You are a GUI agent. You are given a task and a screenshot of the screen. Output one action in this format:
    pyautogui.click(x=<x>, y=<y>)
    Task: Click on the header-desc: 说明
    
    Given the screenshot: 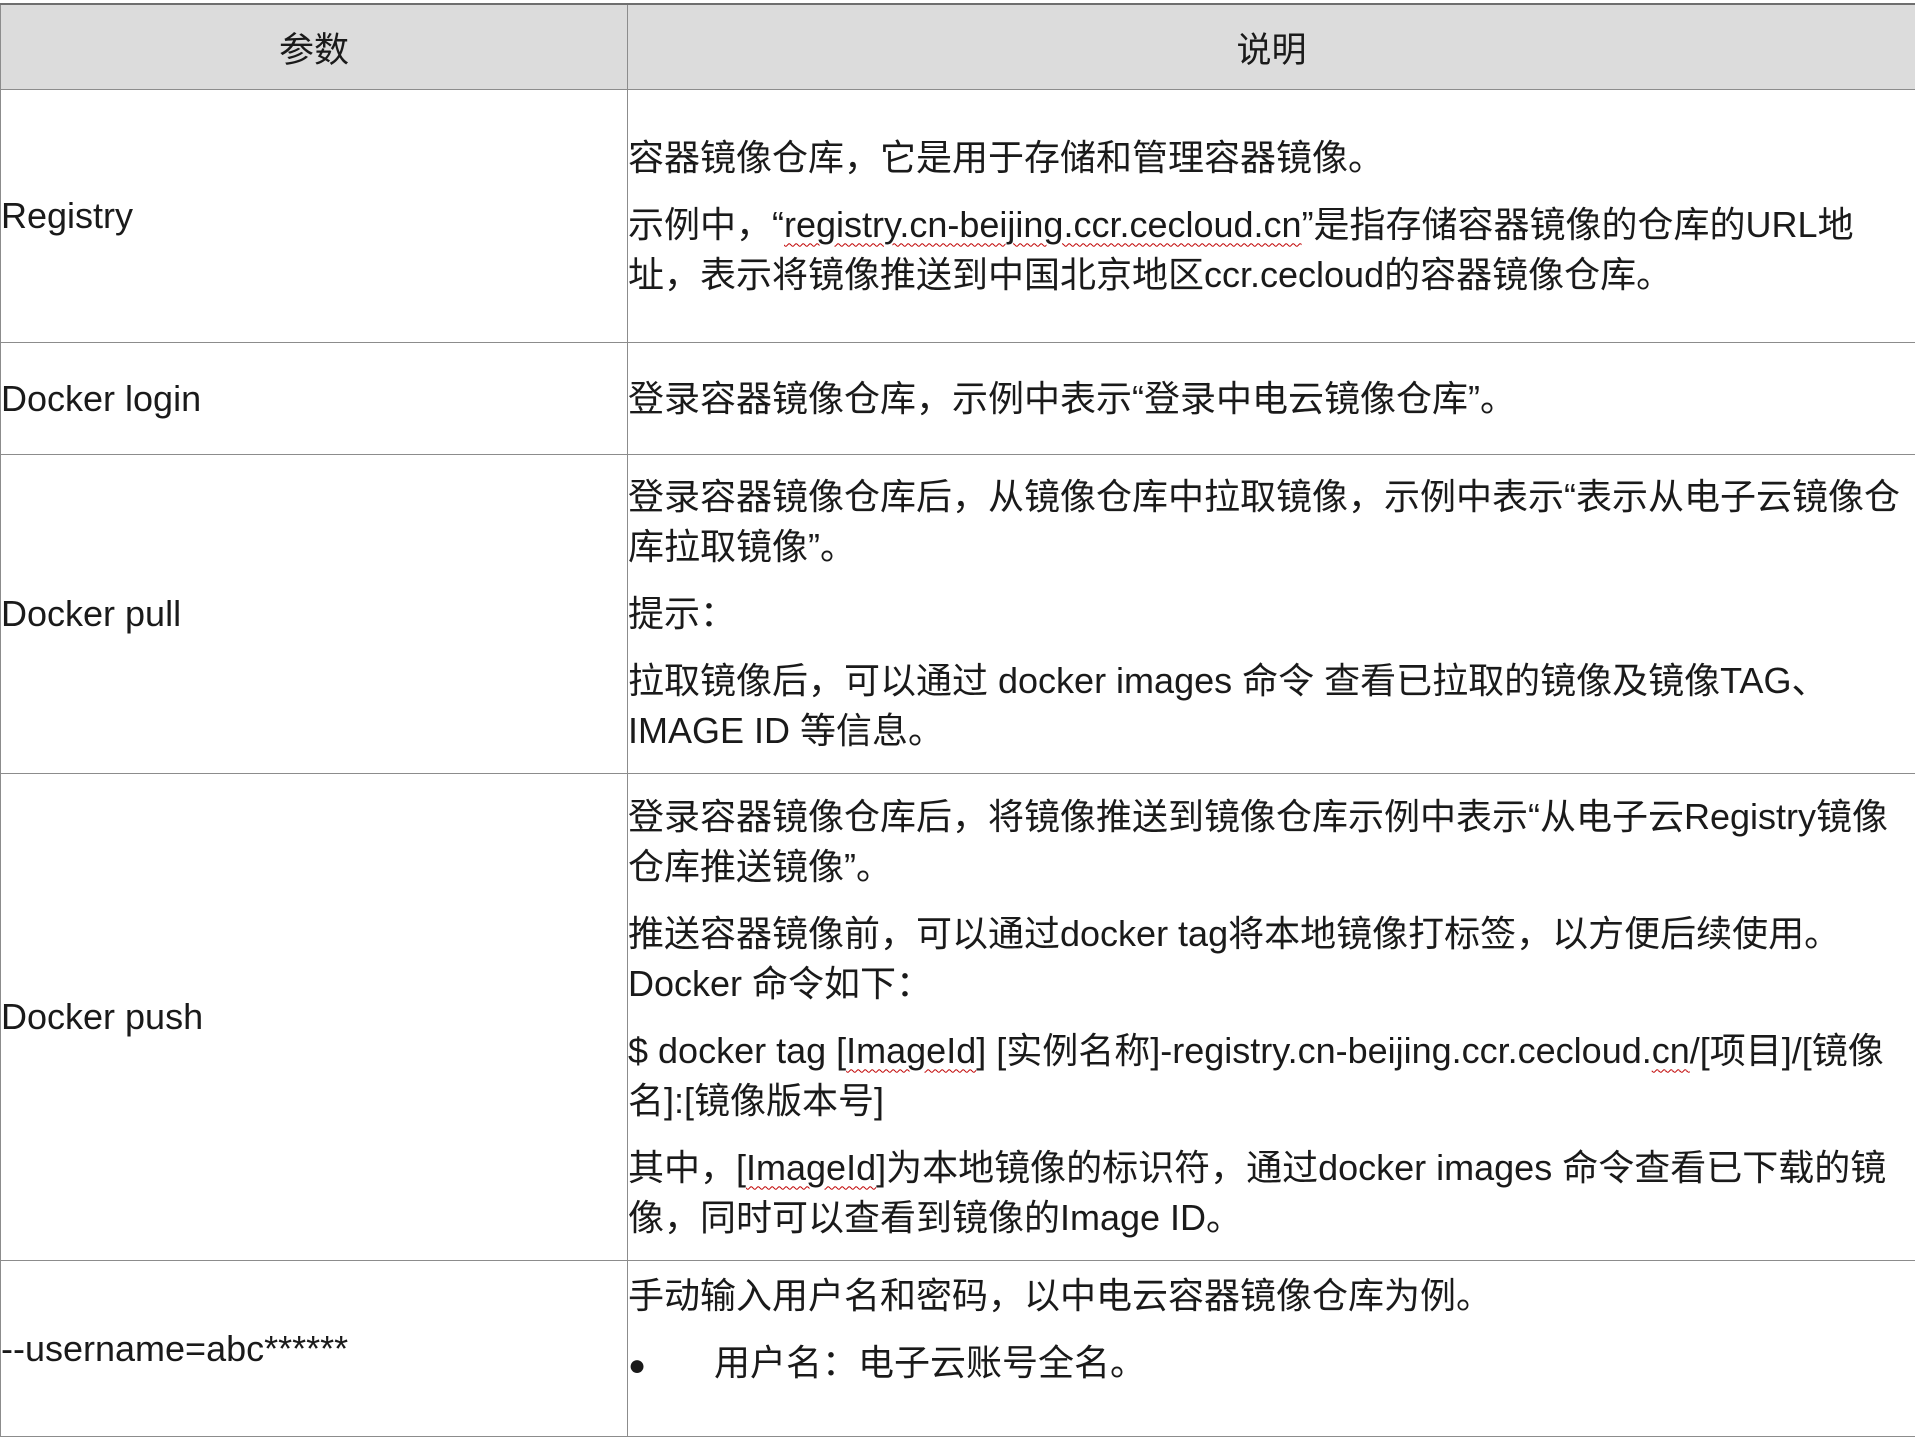 What is the action you would take?
    pyautogui.click(x=1271, y=47)
    